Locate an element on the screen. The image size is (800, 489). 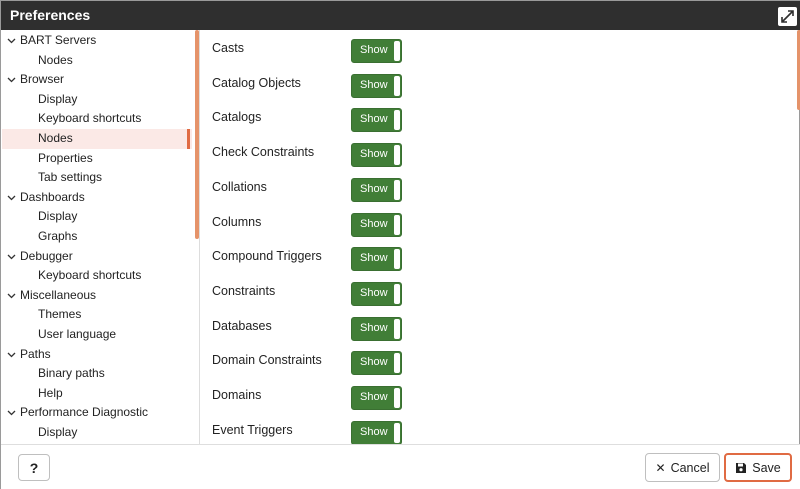
save-button: Save is located at coordinates (758, 467).